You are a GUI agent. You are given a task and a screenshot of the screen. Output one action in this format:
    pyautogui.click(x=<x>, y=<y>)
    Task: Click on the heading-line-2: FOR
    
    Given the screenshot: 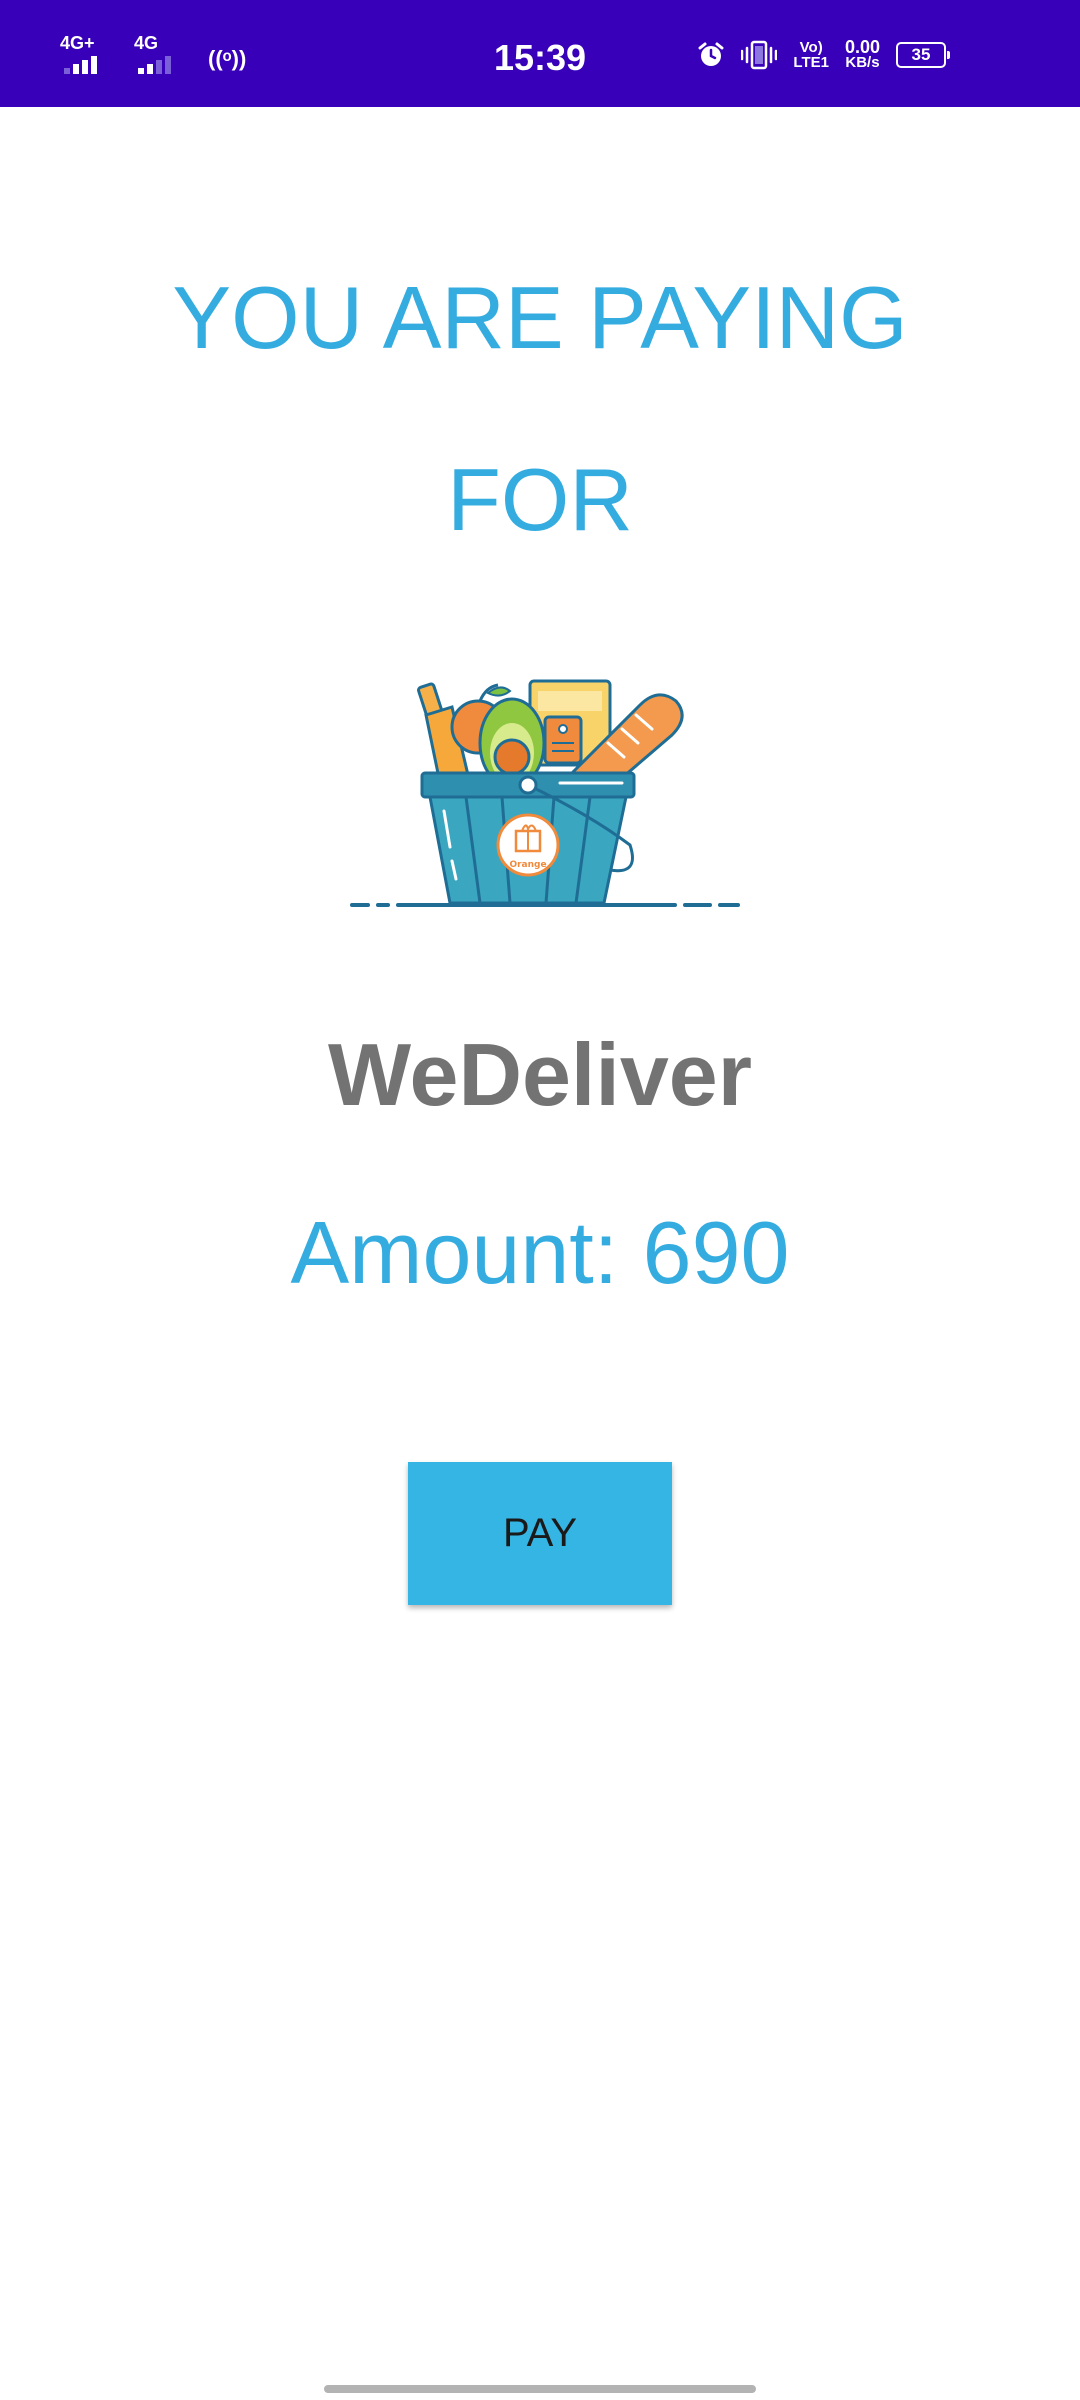 What is the action you would take?
    pyautogui.click(x=540, y=499)
    